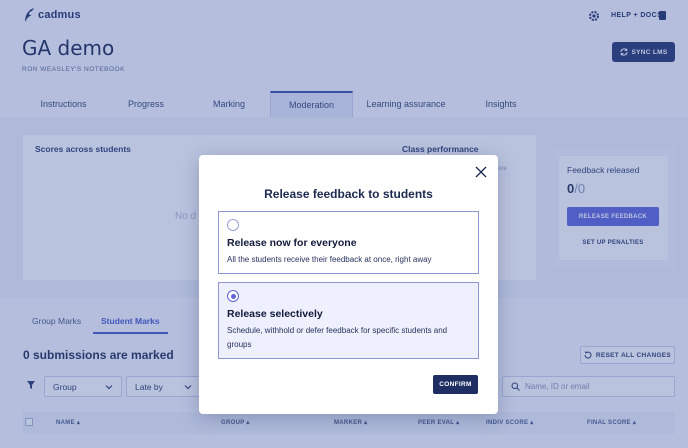 The height and width of the screenshot is (448, 688). What do you see at coordinates (455, 384) in the screenshot?
I see `confirm-button: CONFIRM` at bounding box center [455, 384].